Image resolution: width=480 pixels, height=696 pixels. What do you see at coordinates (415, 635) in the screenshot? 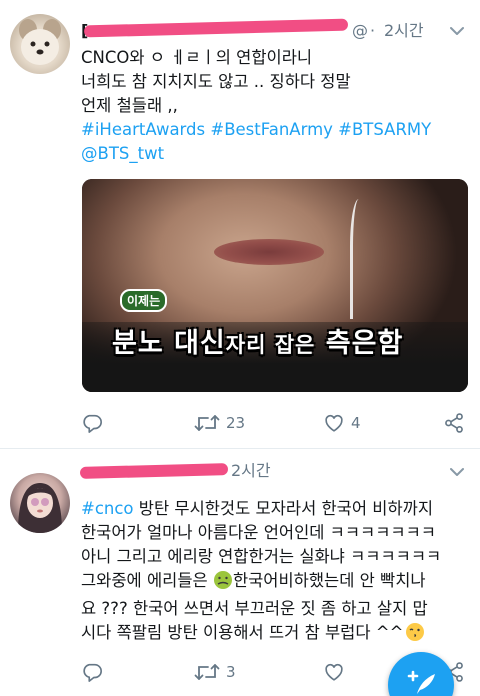
I see `kissing-face-emoji` at bounding box center [415, 635].